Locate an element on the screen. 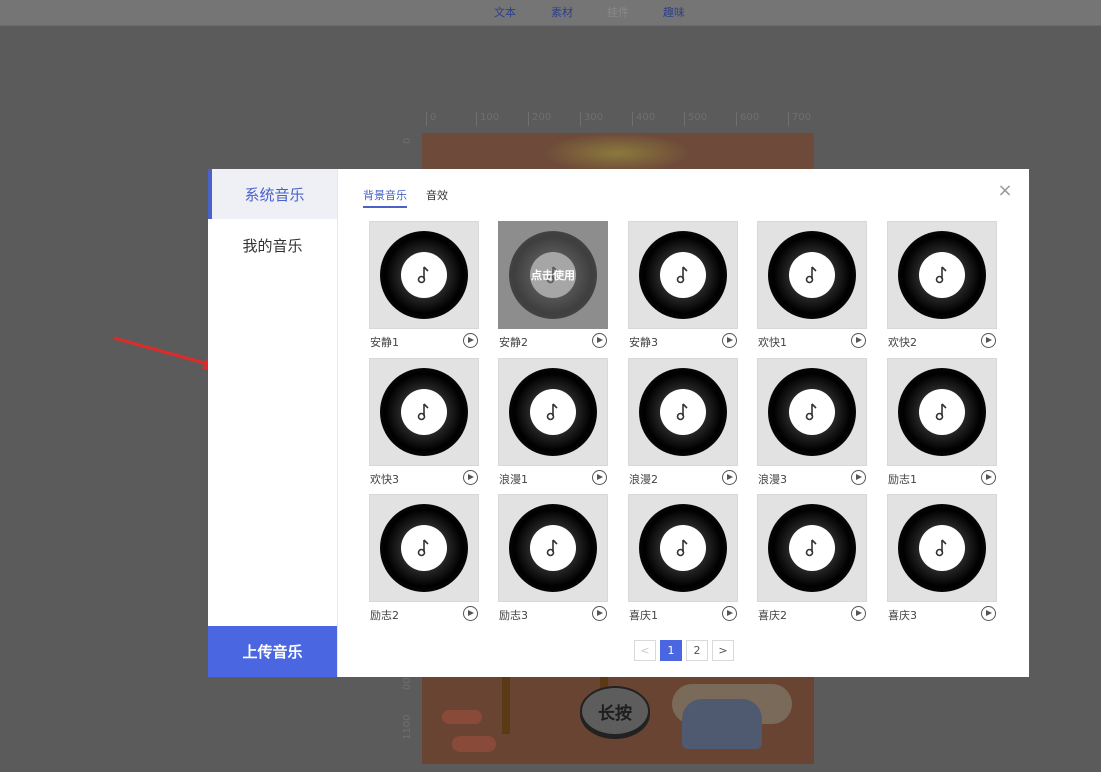  track-card: 安静3 is located at coordinates (683, 287).